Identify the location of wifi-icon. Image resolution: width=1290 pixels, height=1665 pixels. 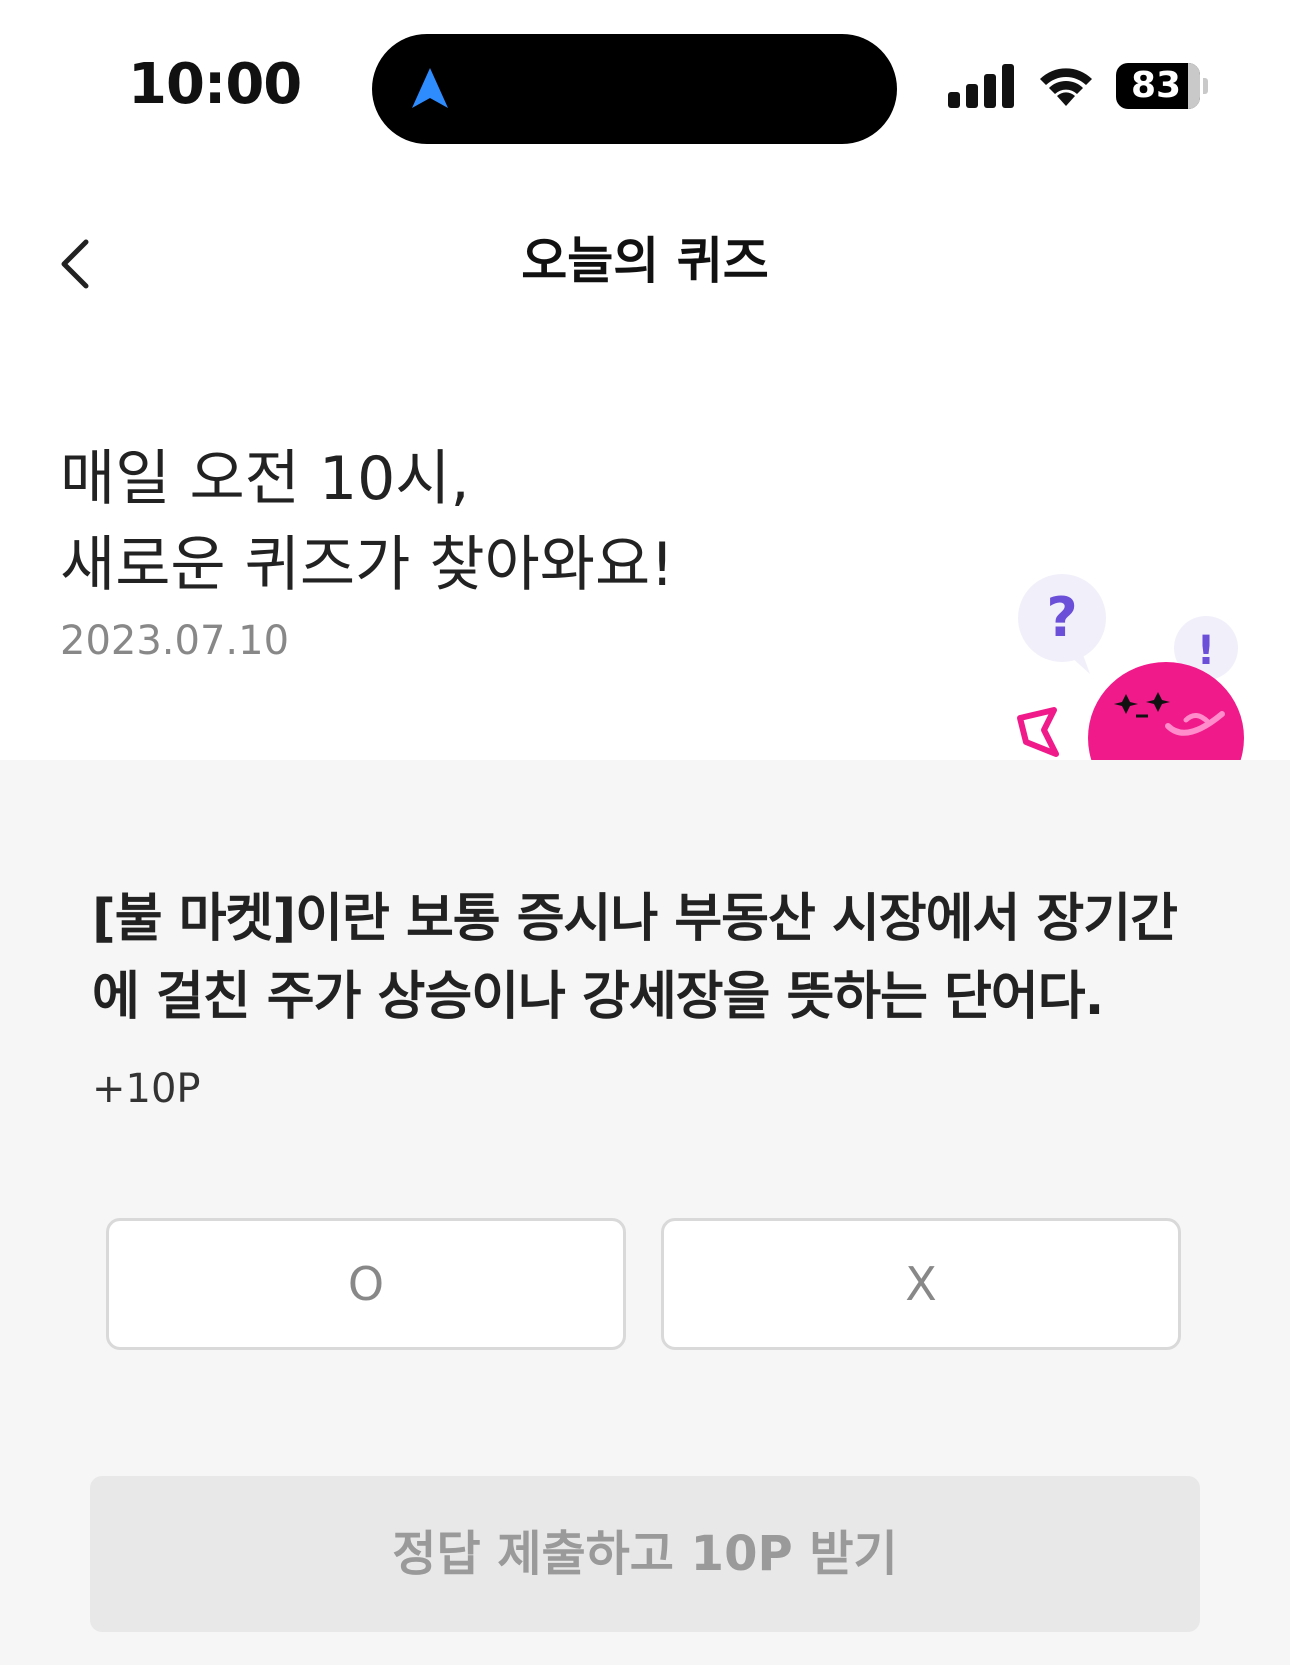
(1066, 87).